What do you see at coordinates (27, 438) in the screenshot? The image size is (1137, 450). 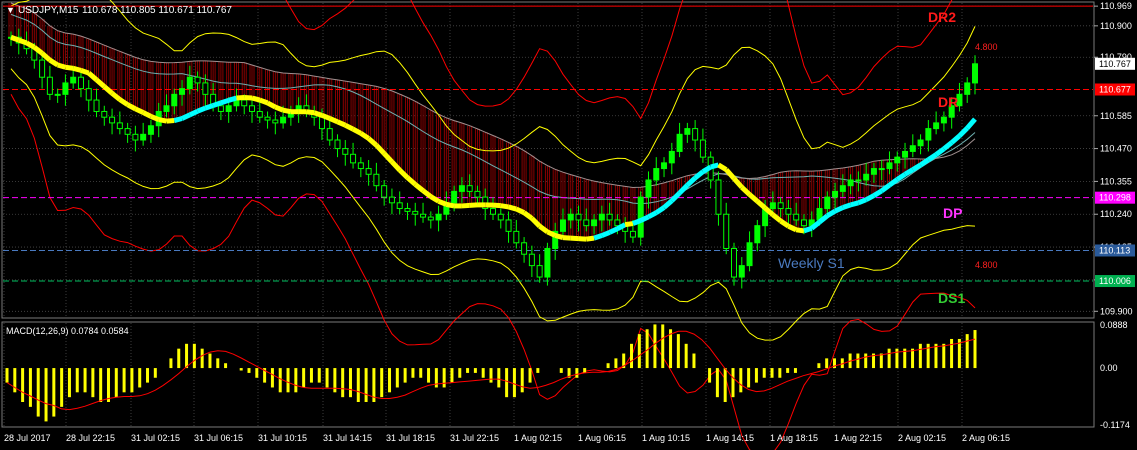 I see `time-tick-label: 28 Jul 2017` at bounding box center [27, 438].